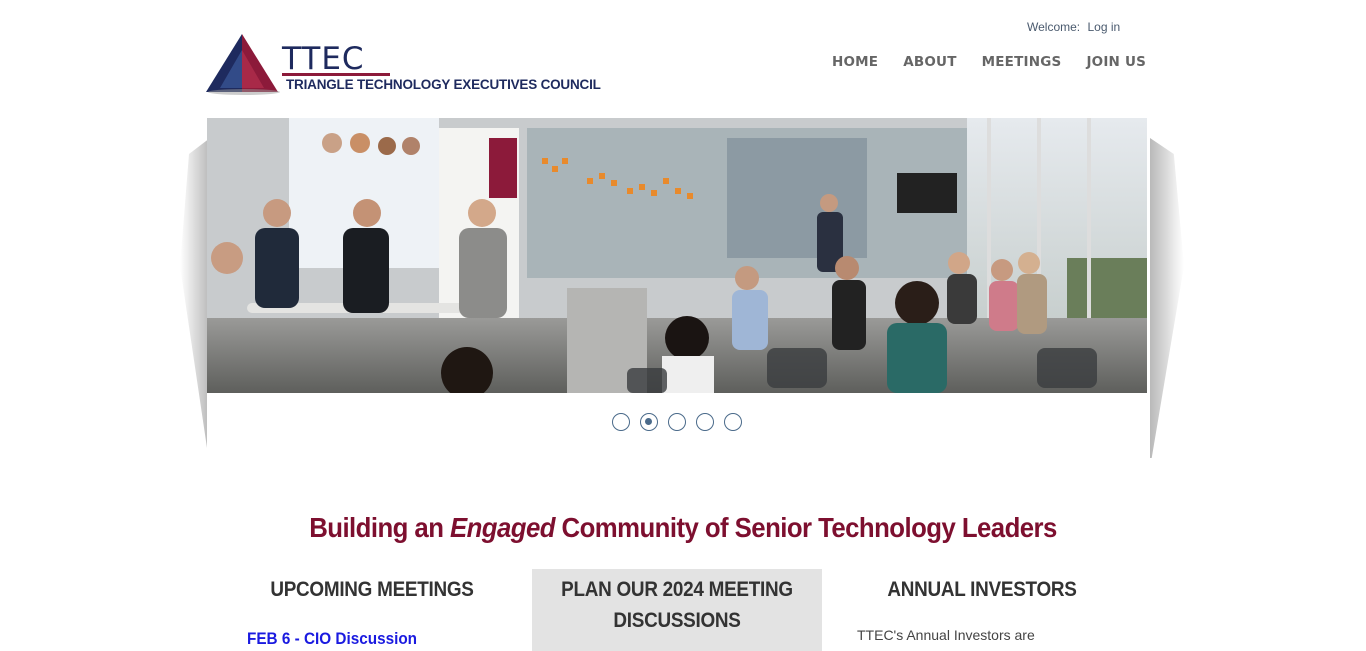  What do you see at coordinates (443, 84) in the screenshot?
I see `logo-subtitle: TRIANGLE TECHNOLOGY EXECUTIVES COUNCIL` at bounding box center [443, 84].